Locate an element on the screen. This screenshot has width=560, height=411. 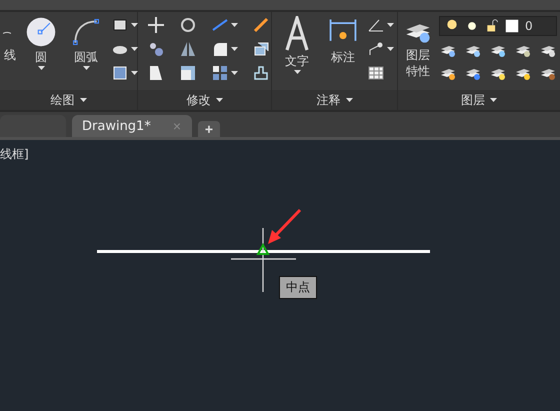
arc-tool: 圆弧 is located at coordinates (86, 43).